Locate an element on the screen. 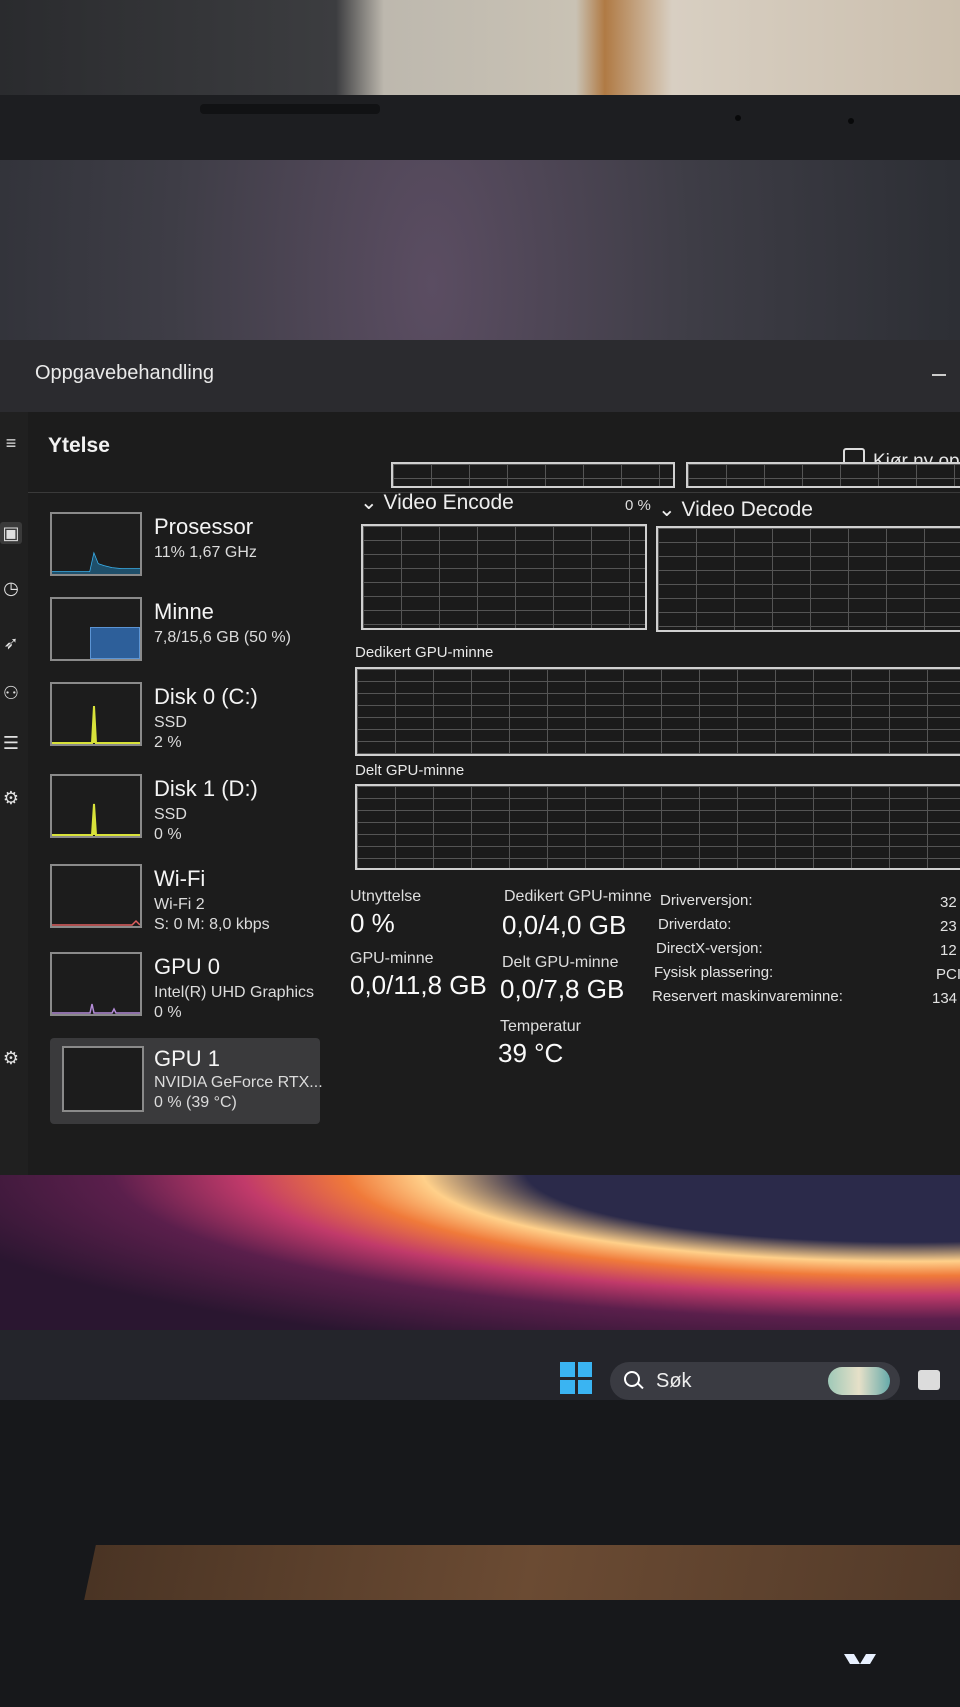 This screenshot has width=960, height=1707. dedicated-memory-graph is located at coordinates (657, 711).